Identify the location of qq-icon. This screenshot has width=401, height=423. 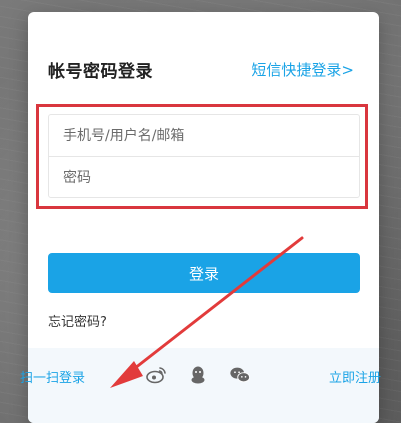
(198, 375).